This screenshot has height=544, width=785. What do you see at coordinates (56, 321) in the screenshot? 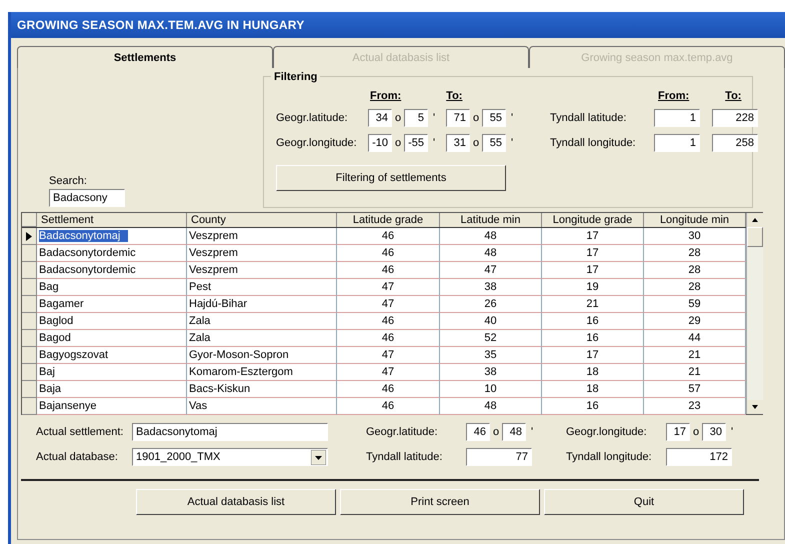
I see `table-cell: Baglod` at bounding box center [56, 321].